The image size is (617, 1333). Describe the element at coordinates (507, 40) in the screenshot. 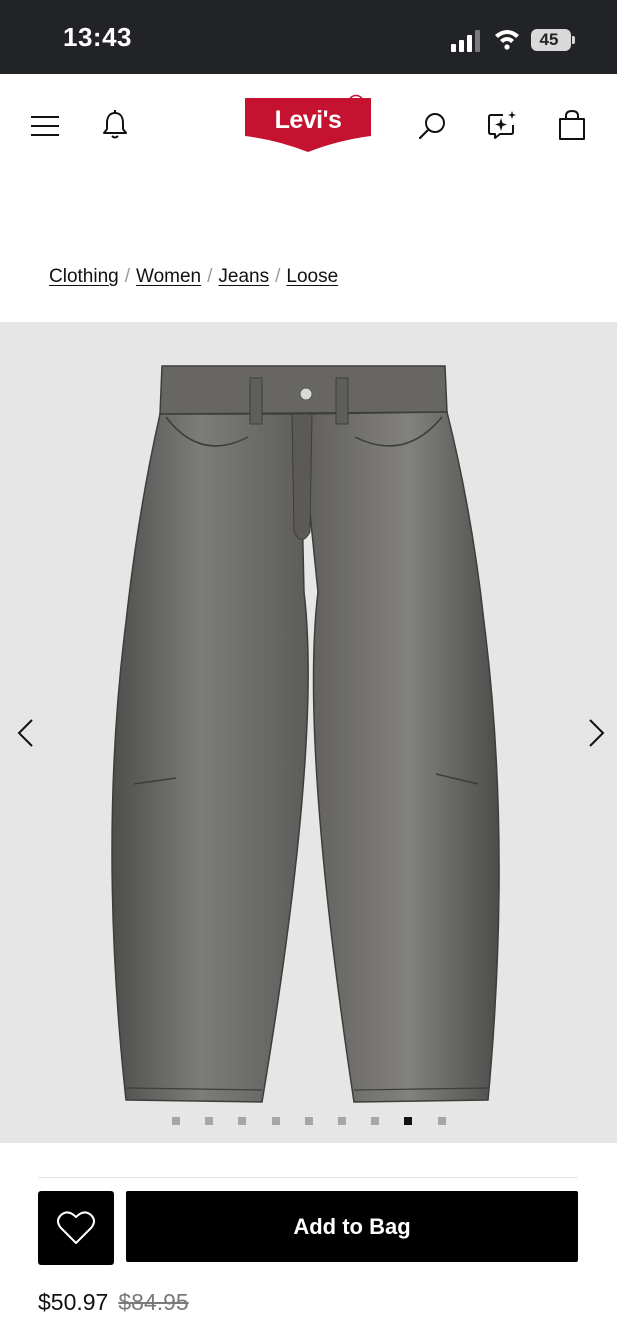

I see `wifi-icon` at that location.